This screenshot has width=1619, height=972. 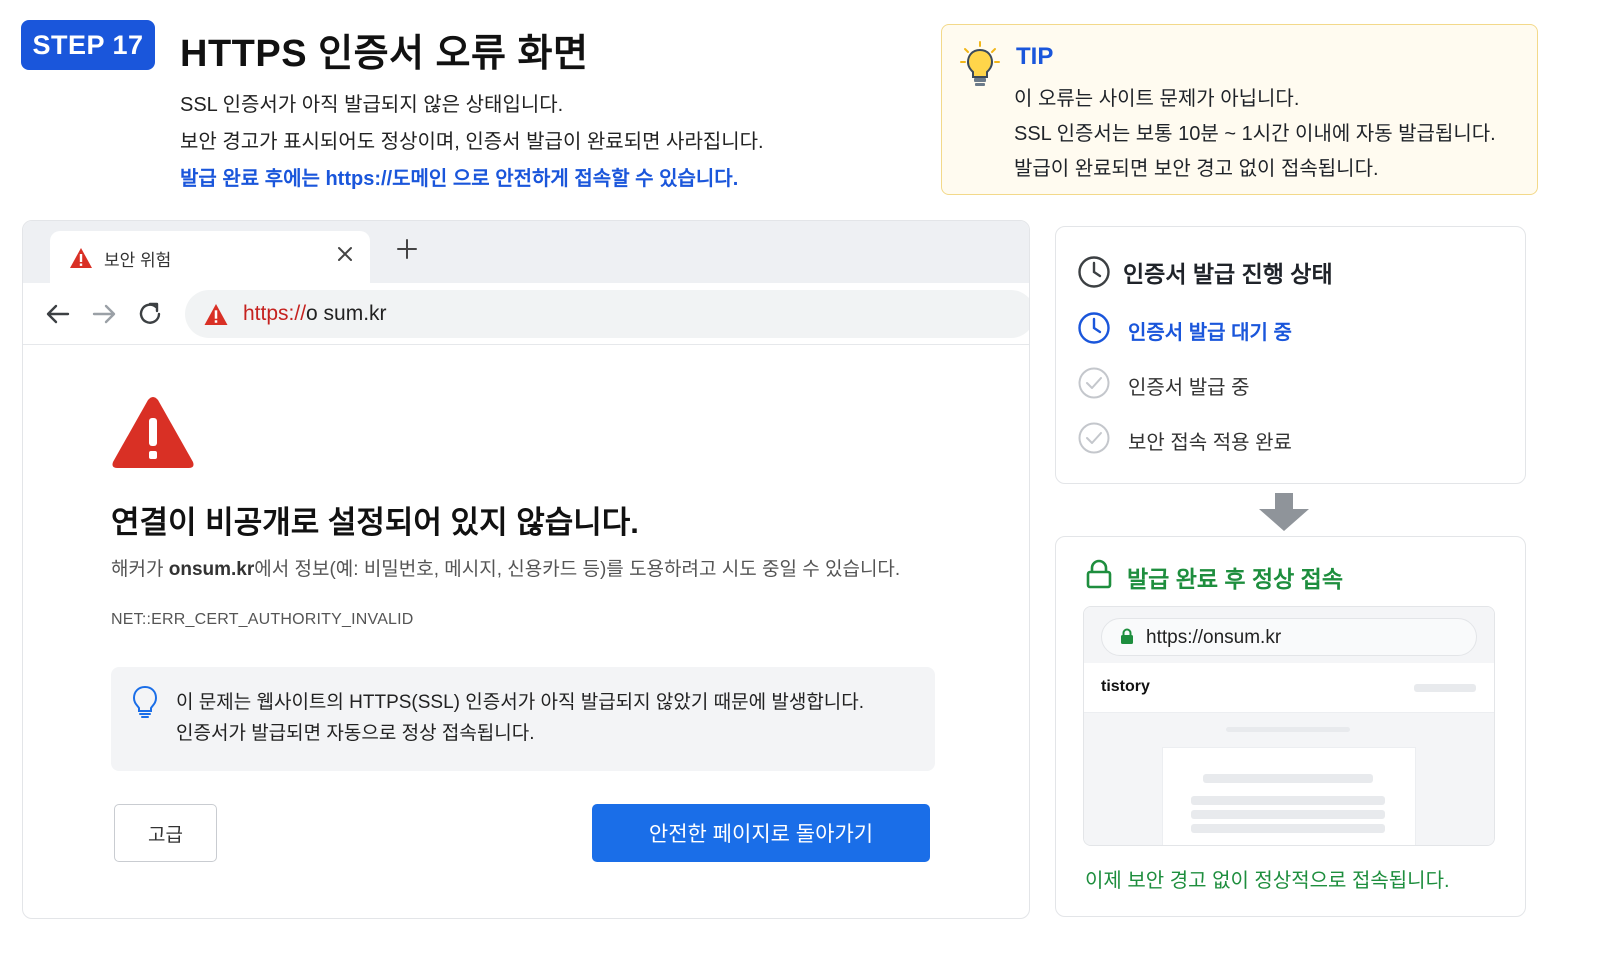 What do you see at coordinates (1035, 56) in the screenshot?
I see `tip-title: TIP` at bounding box center [1035, 56].